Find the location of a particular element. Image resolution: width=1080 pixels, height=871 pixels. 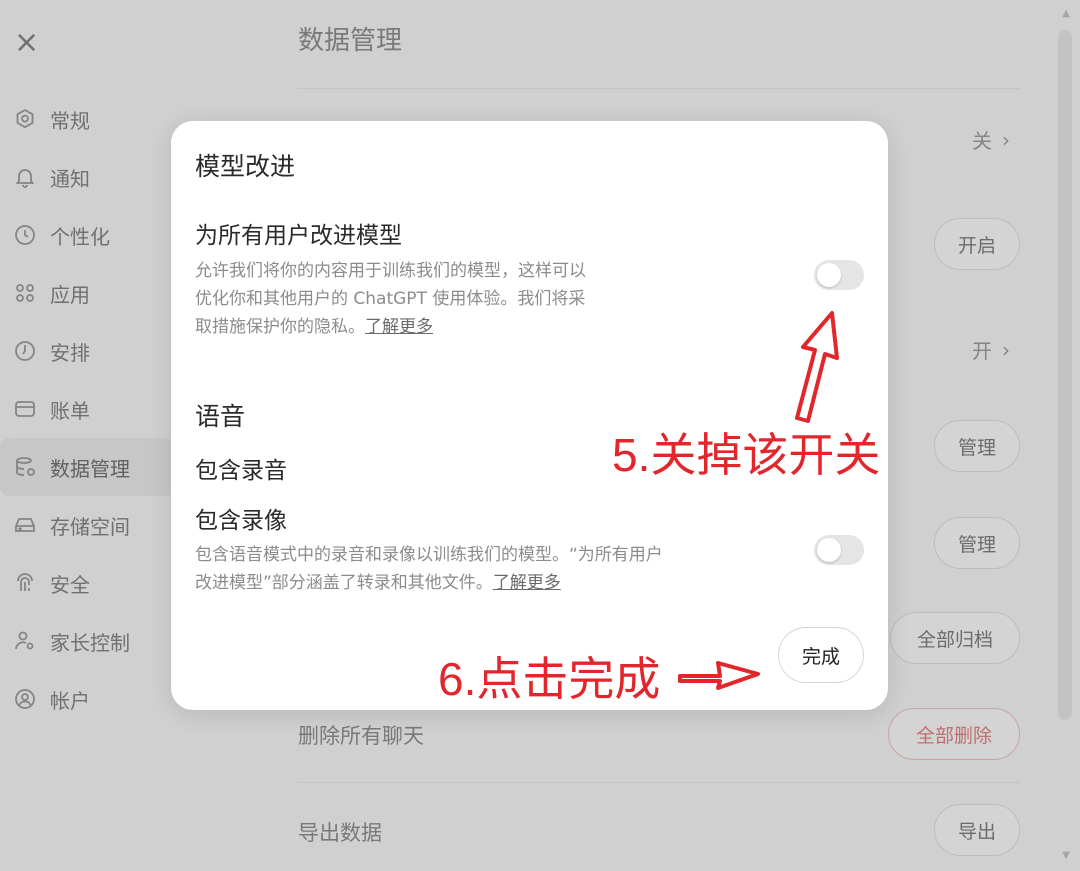

voice-section-heading: 语音 is located at coordinates (220, 416).